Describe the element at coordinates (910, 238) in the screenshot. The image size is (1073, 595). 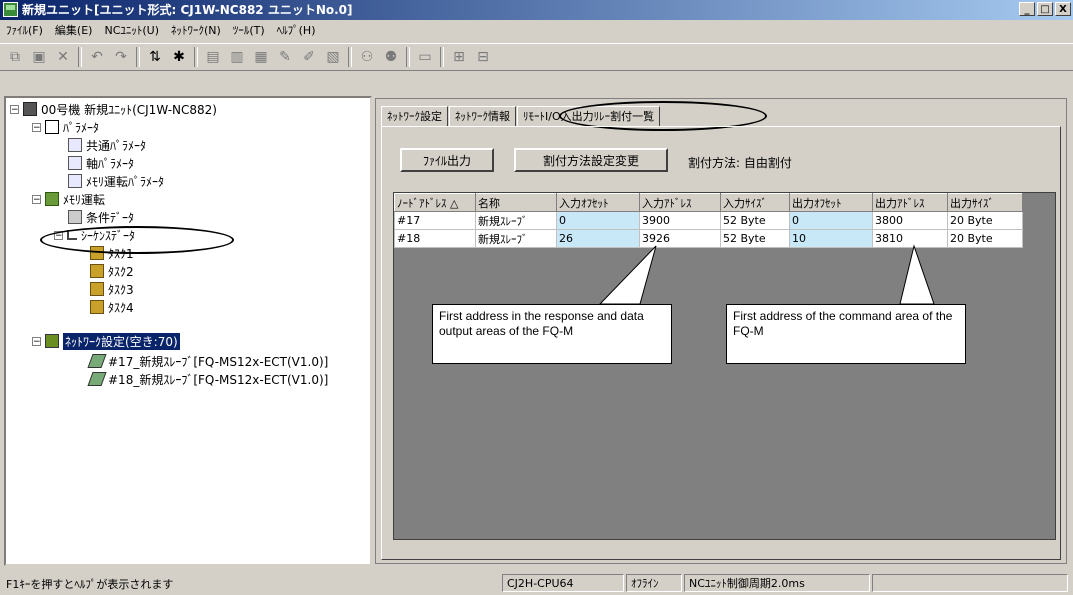
I see `cell-output-address: 3810` at that location.